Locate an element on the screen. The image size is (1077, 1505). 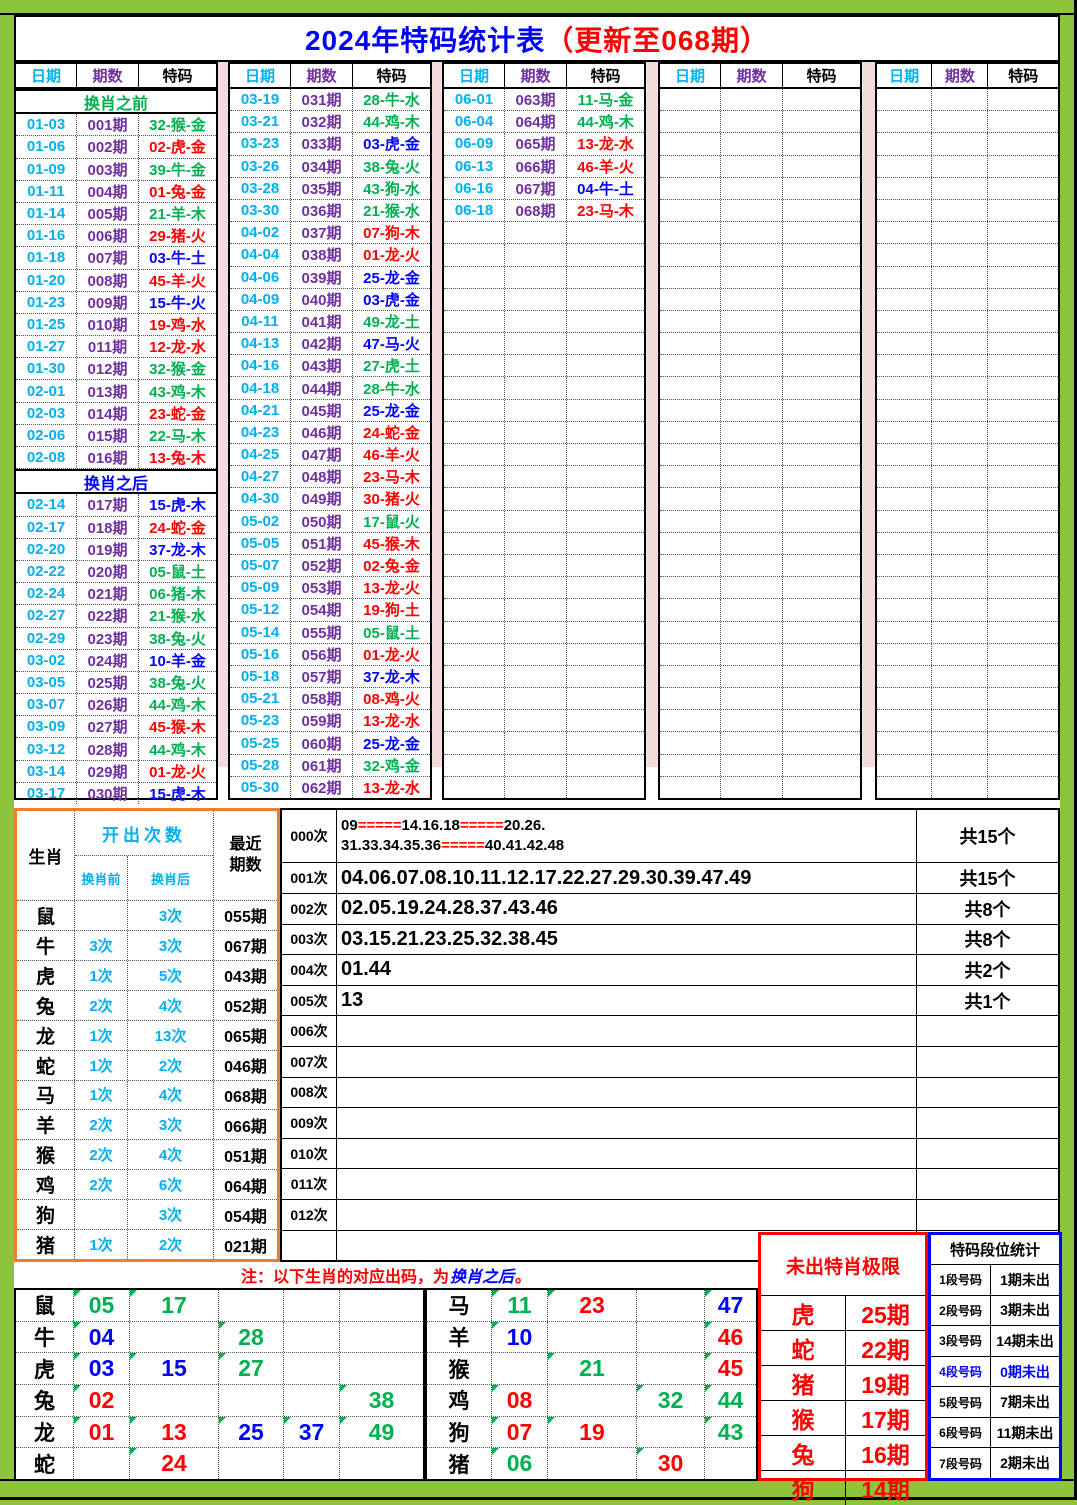
frequency-total-cell: 共15个 is located at coordinates (987, 879).